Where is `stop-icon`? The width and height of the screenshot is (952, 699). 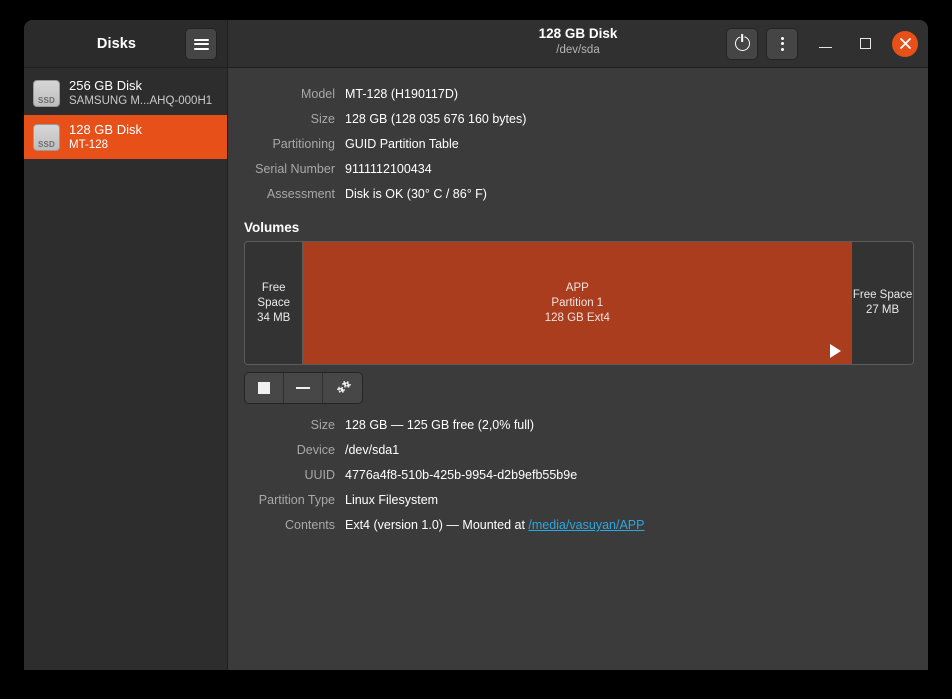
stop-icon is located at coordinates (264, 388).